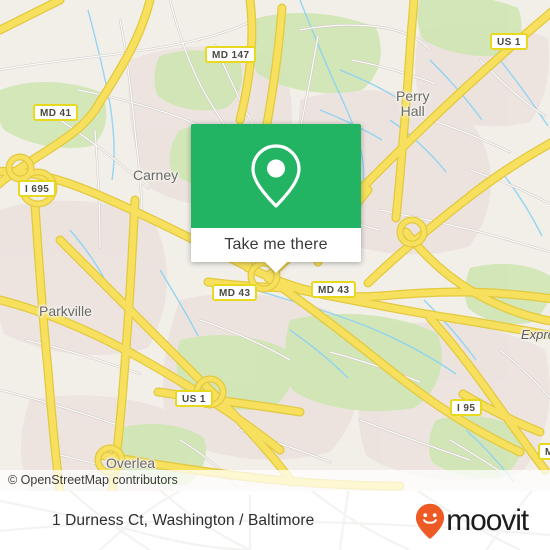 The height and width of the screenshot is (550, 550). Describe the element at coordinates (412, 111) in the screenshot. I see `map-place-label-line: Hall` at that location.